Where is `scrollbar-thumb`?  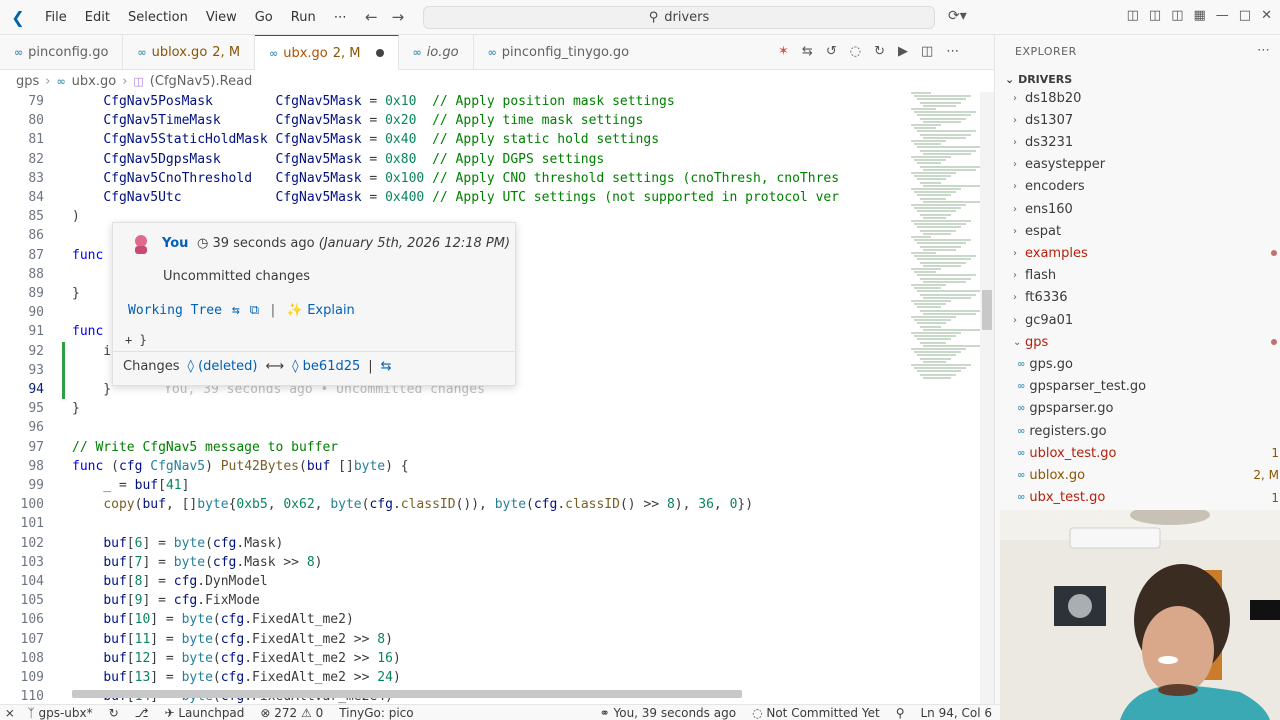
scrollbar-thumb is located at coordinates (987, 310).